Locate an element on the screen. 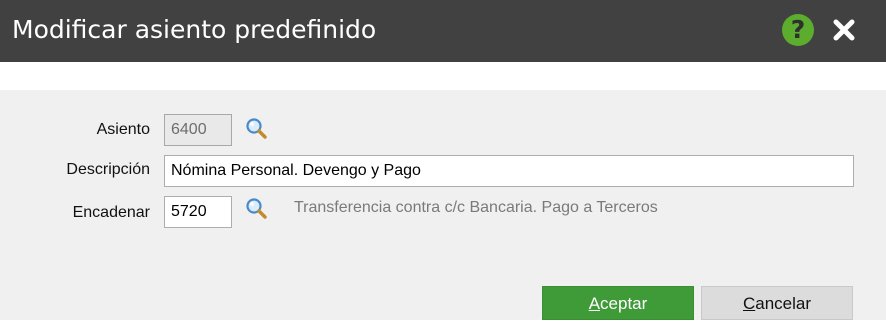 The image size is (886, 321). accept-button-label: Aceptar is located at coordinates (618, 303).